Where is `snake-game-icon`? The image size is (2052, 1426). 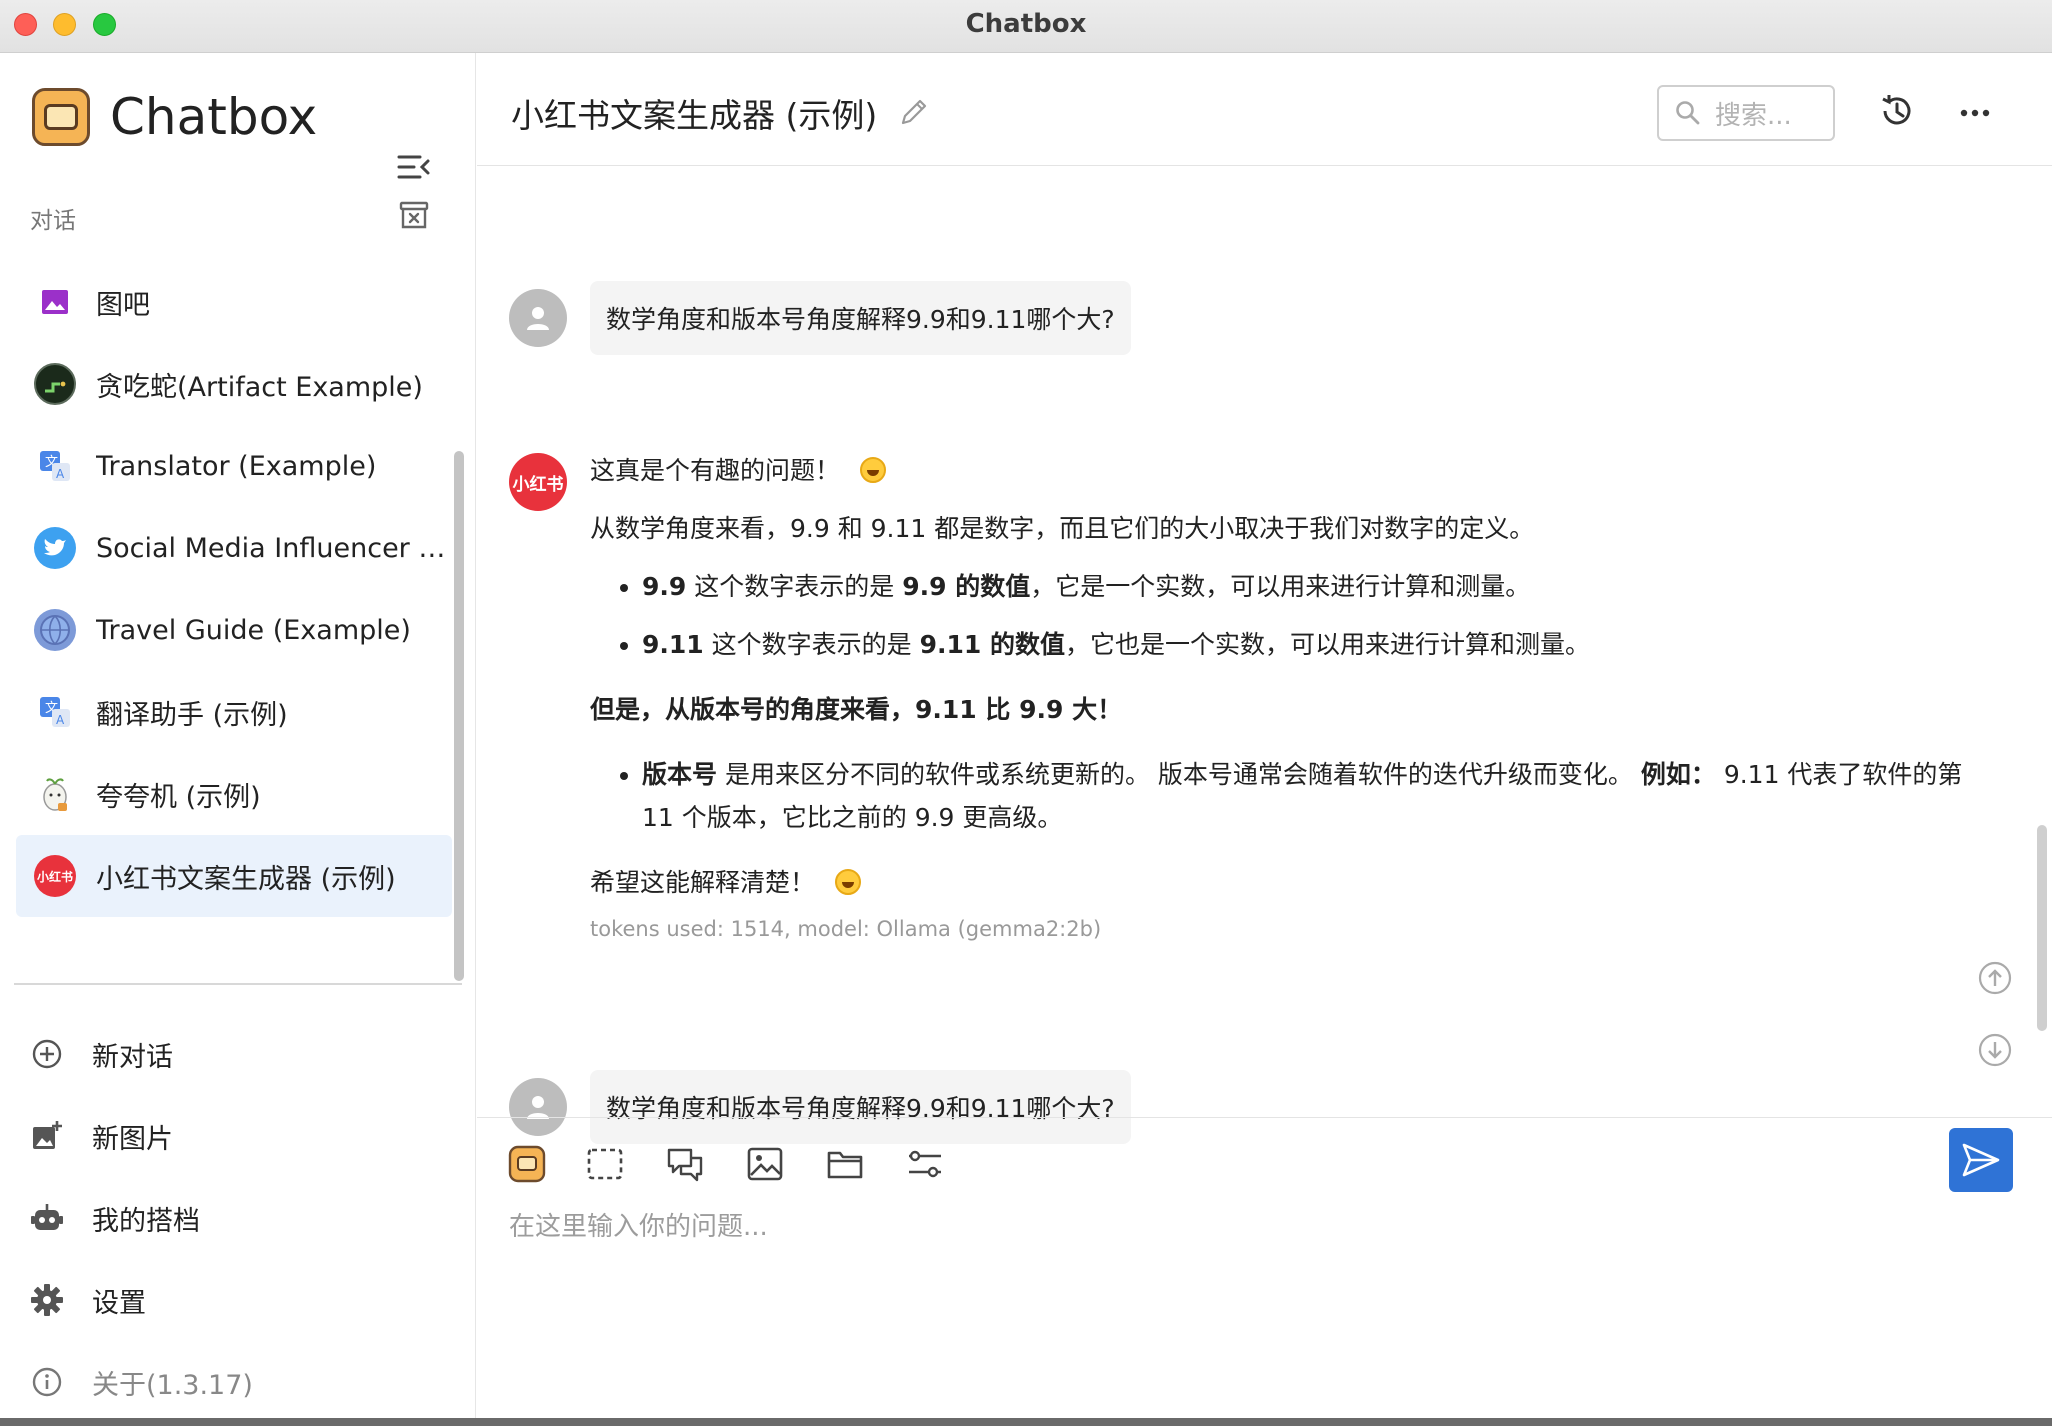 snake-game-icon is located at coordinates (55, 384).